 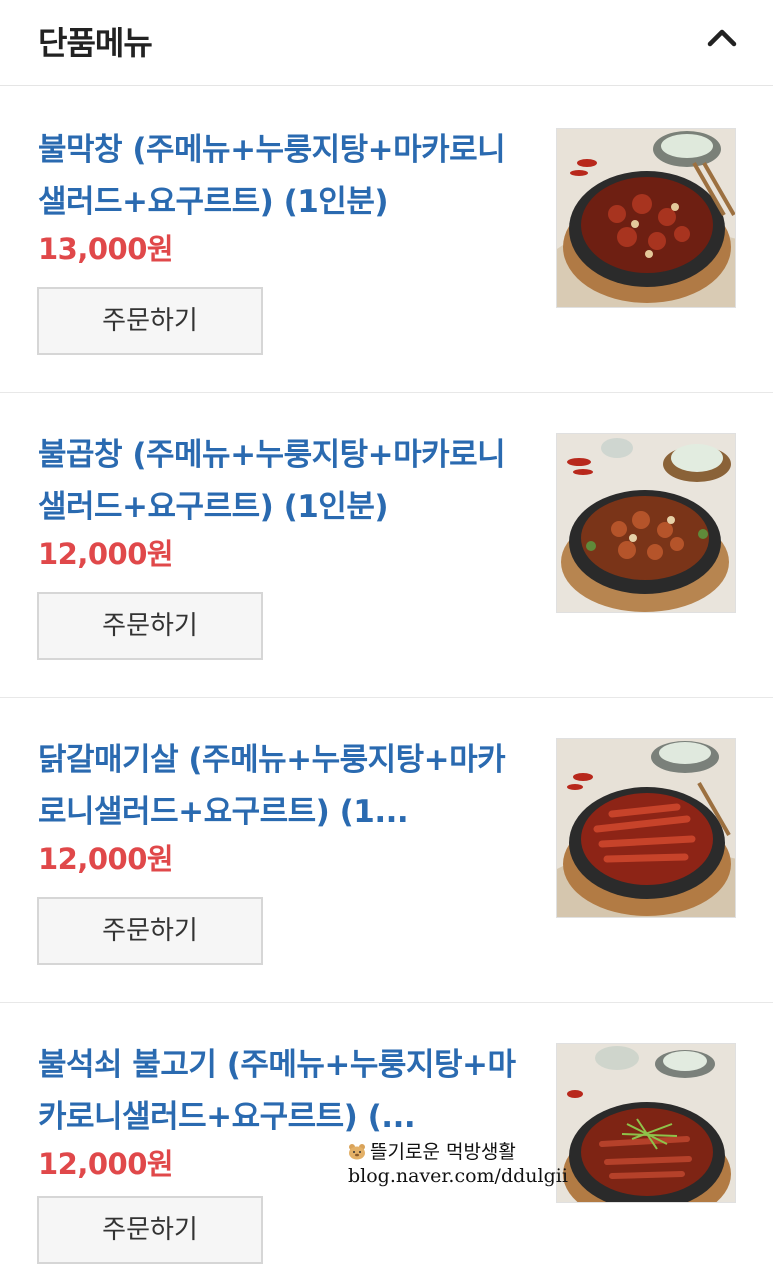 I want to click on section-header: 단품메뉴, so click(x=386, y=43).